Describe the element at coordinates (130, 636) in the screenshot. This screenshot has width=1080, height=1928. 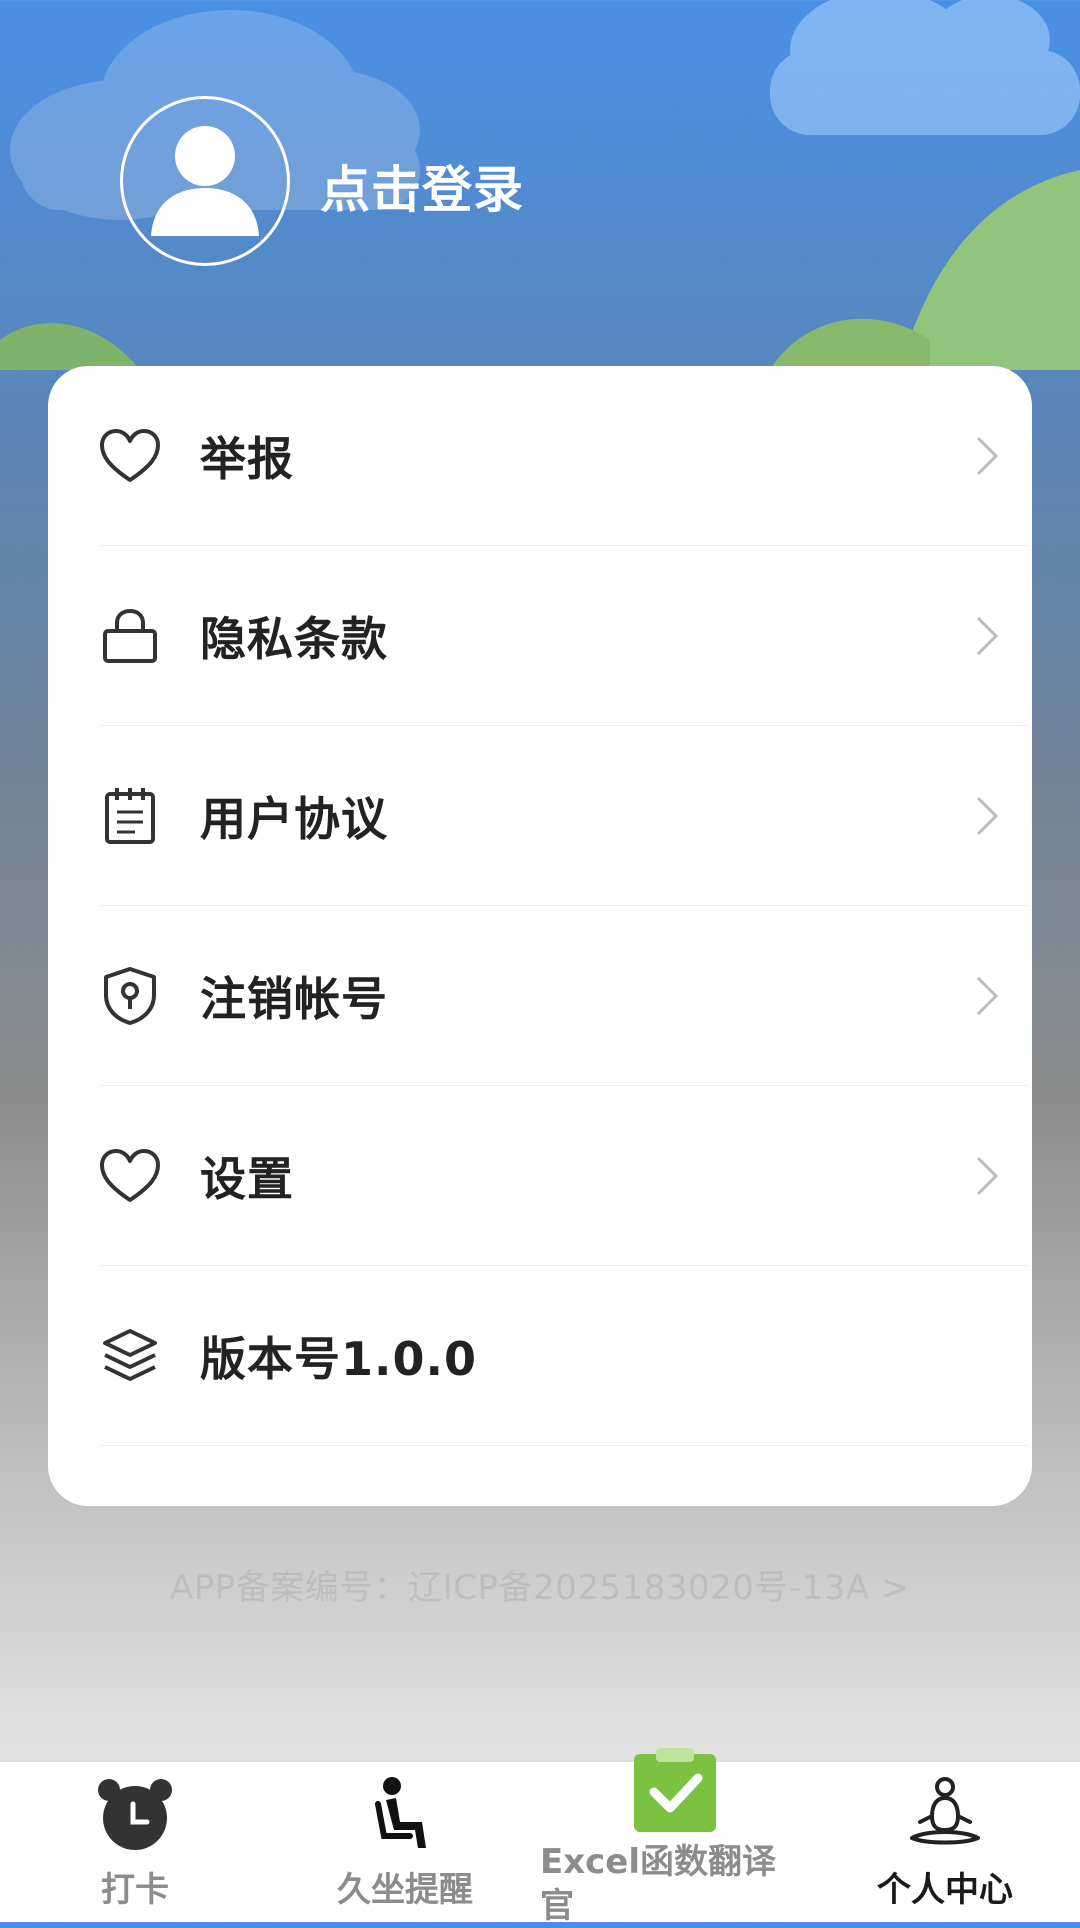
I see `lock-icon` at that location.